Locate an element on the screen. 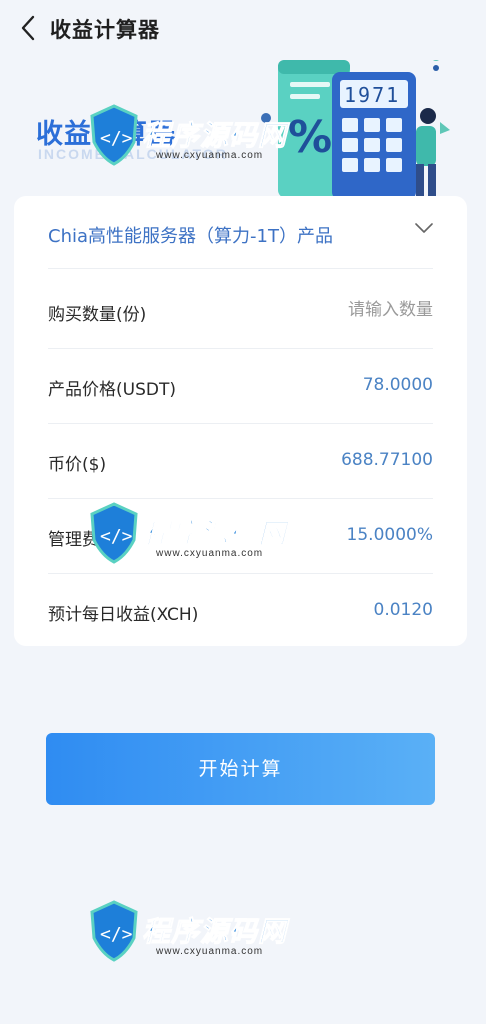 This screenshot has width=486, height=1024. quantity-input is located at coordinates (333, 310).